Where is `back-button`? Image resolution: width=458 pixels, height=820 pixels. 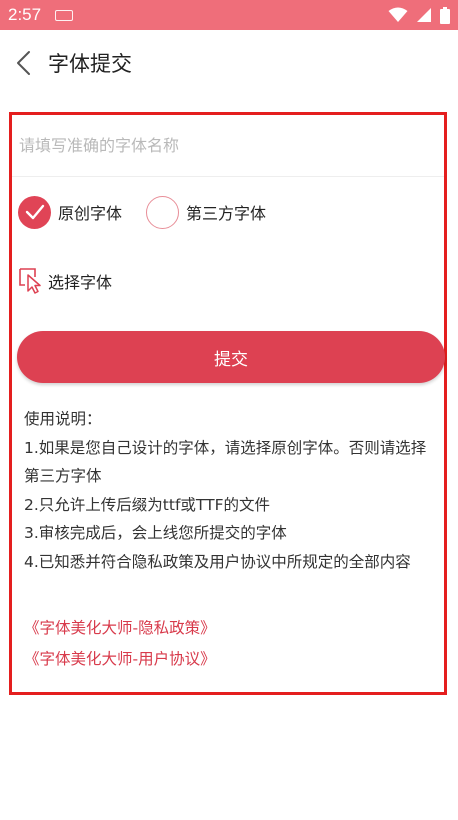 back-button is located at coordinates (24, 63).